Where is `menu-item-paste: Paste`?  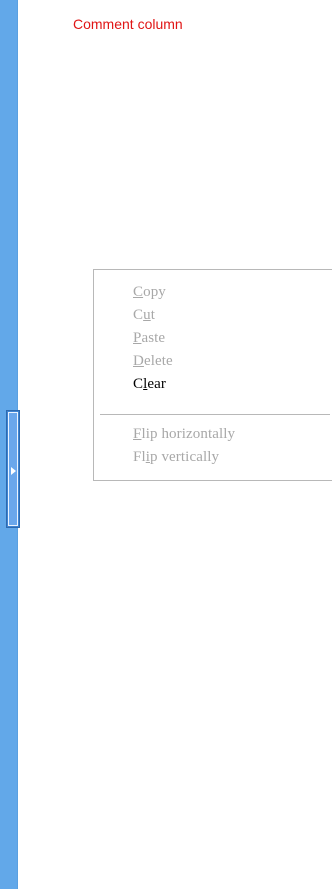
menu-item-paste: Paste is located at coordinates (149, 338).